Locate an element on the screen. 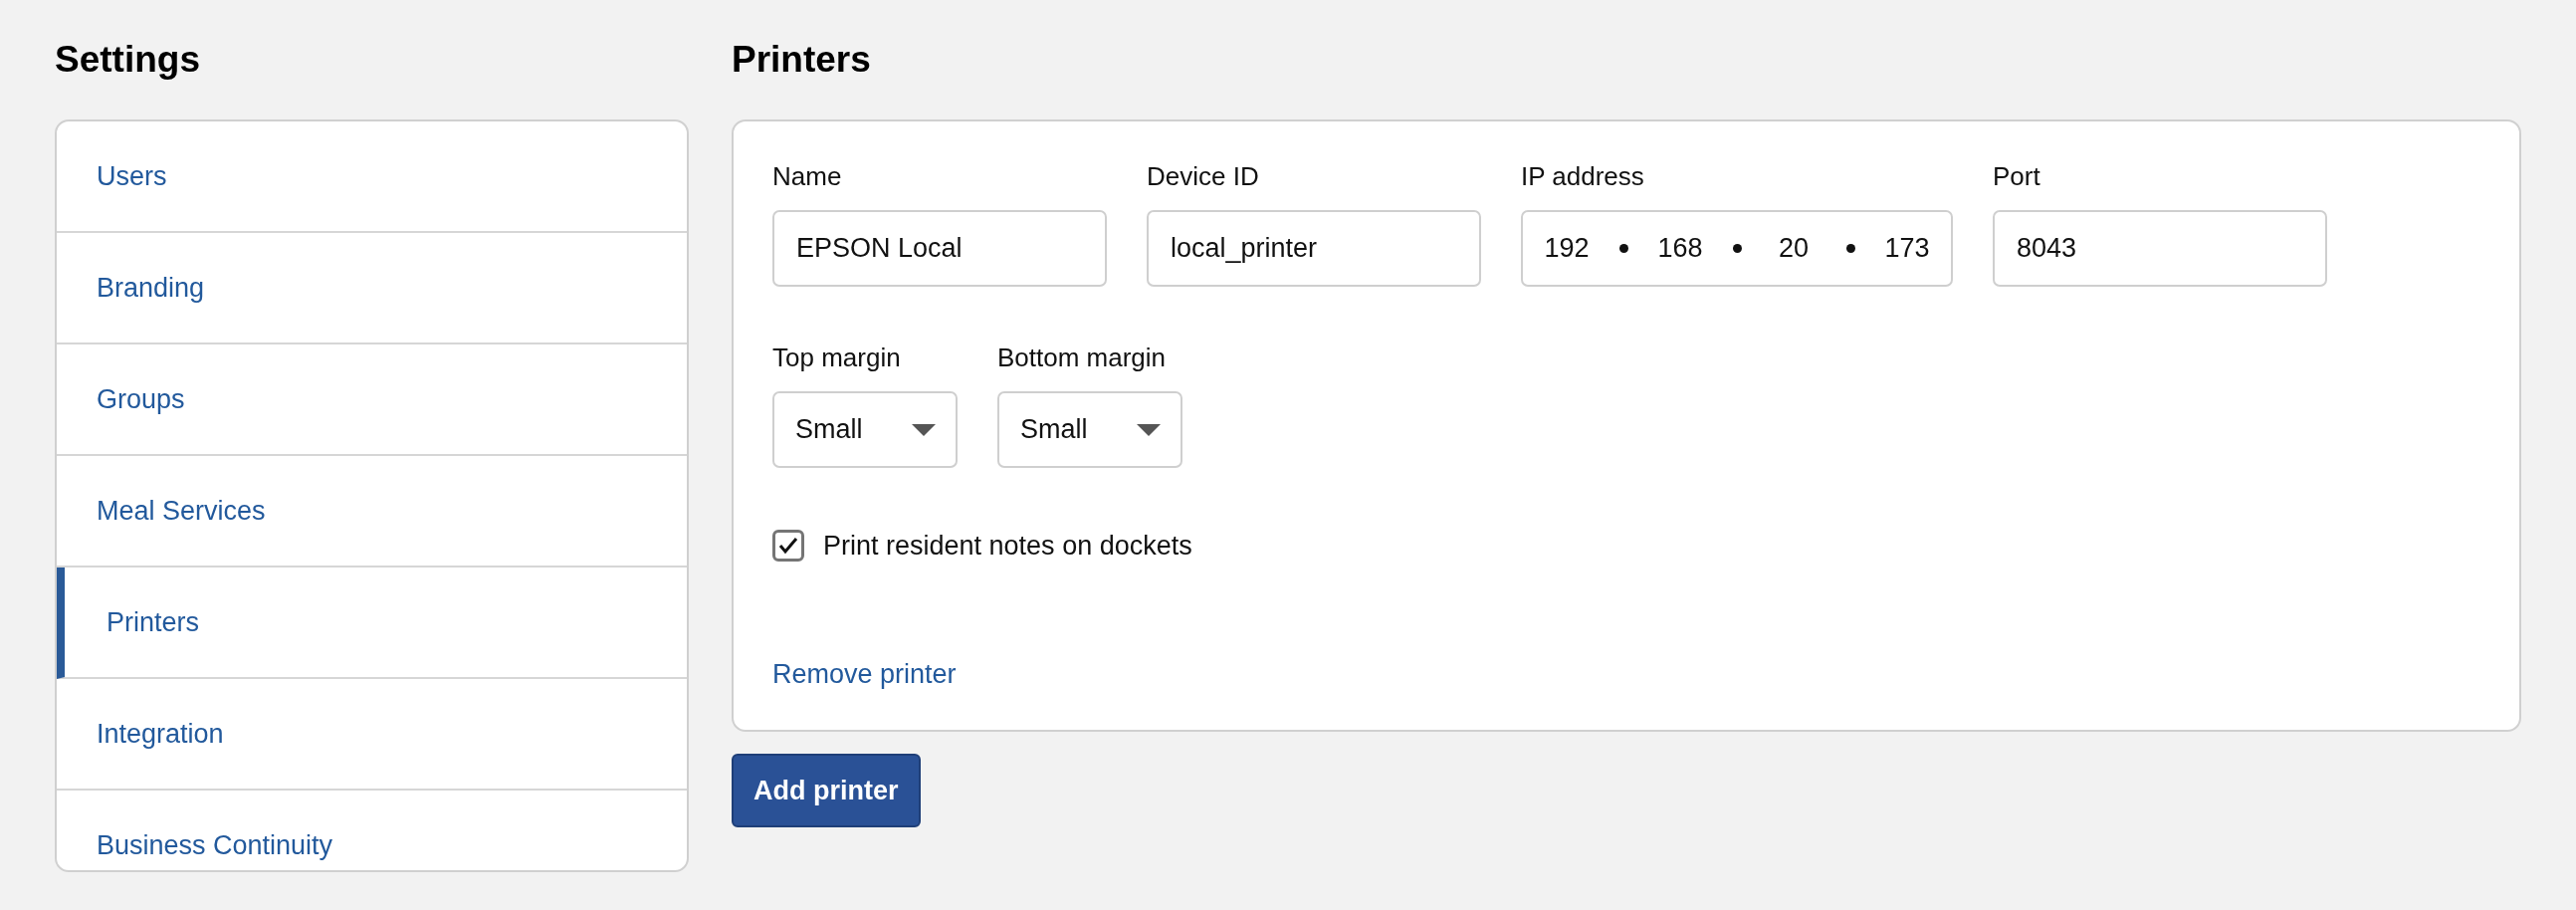 The height and width of the screenshot is (910, 2576). checkbox is located at coordinates (788, 546).